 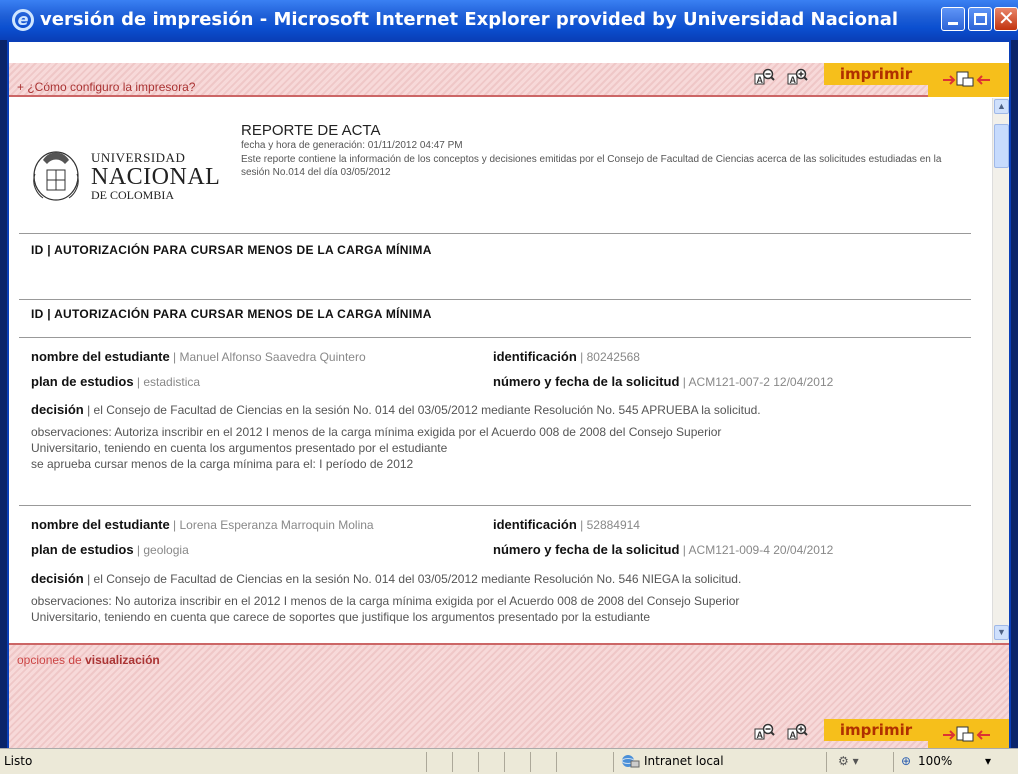 I want to click on student-id-value: | 52884914, so click(x=610, y=525).